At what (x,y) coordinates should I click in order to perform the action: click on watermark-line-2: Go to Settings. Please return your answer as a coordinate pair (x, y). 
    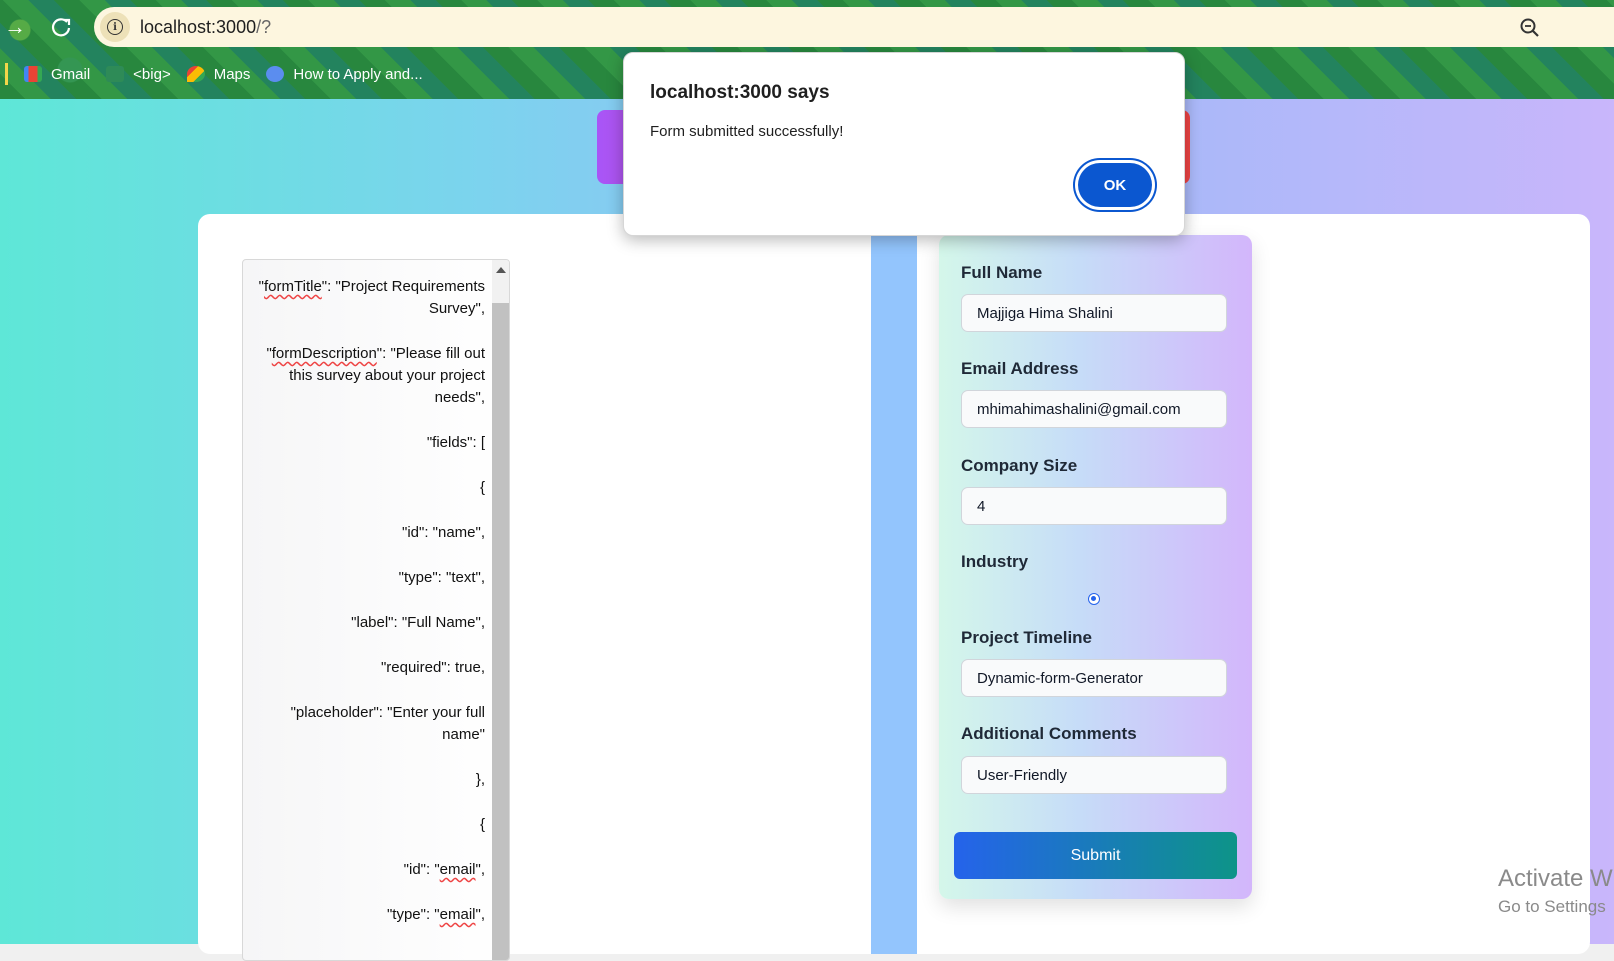
    Looking at the image, I should click on (1552, 906).